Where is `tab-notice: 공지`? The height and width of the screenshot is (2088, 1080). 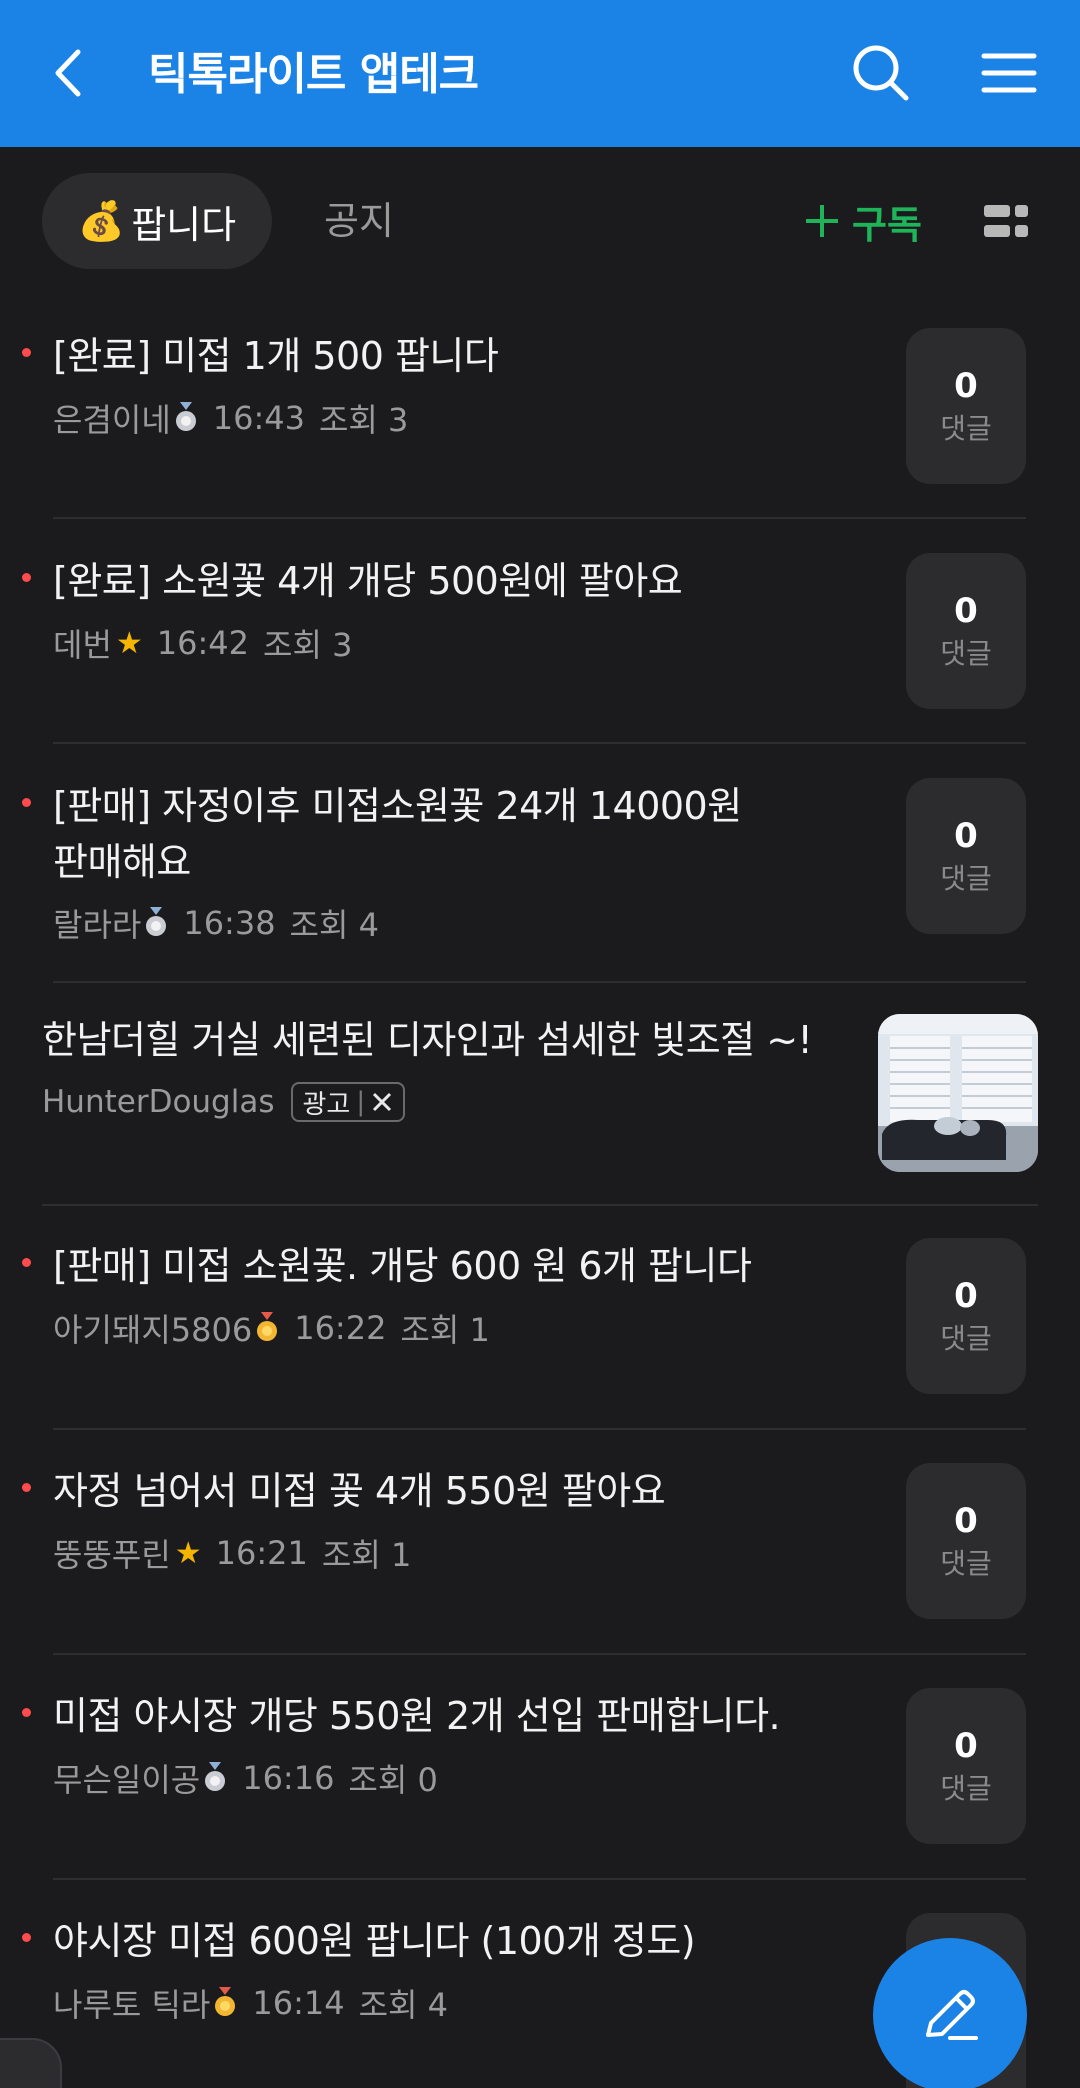 tab-notice: 공지 is located at coordinates (359, 221).